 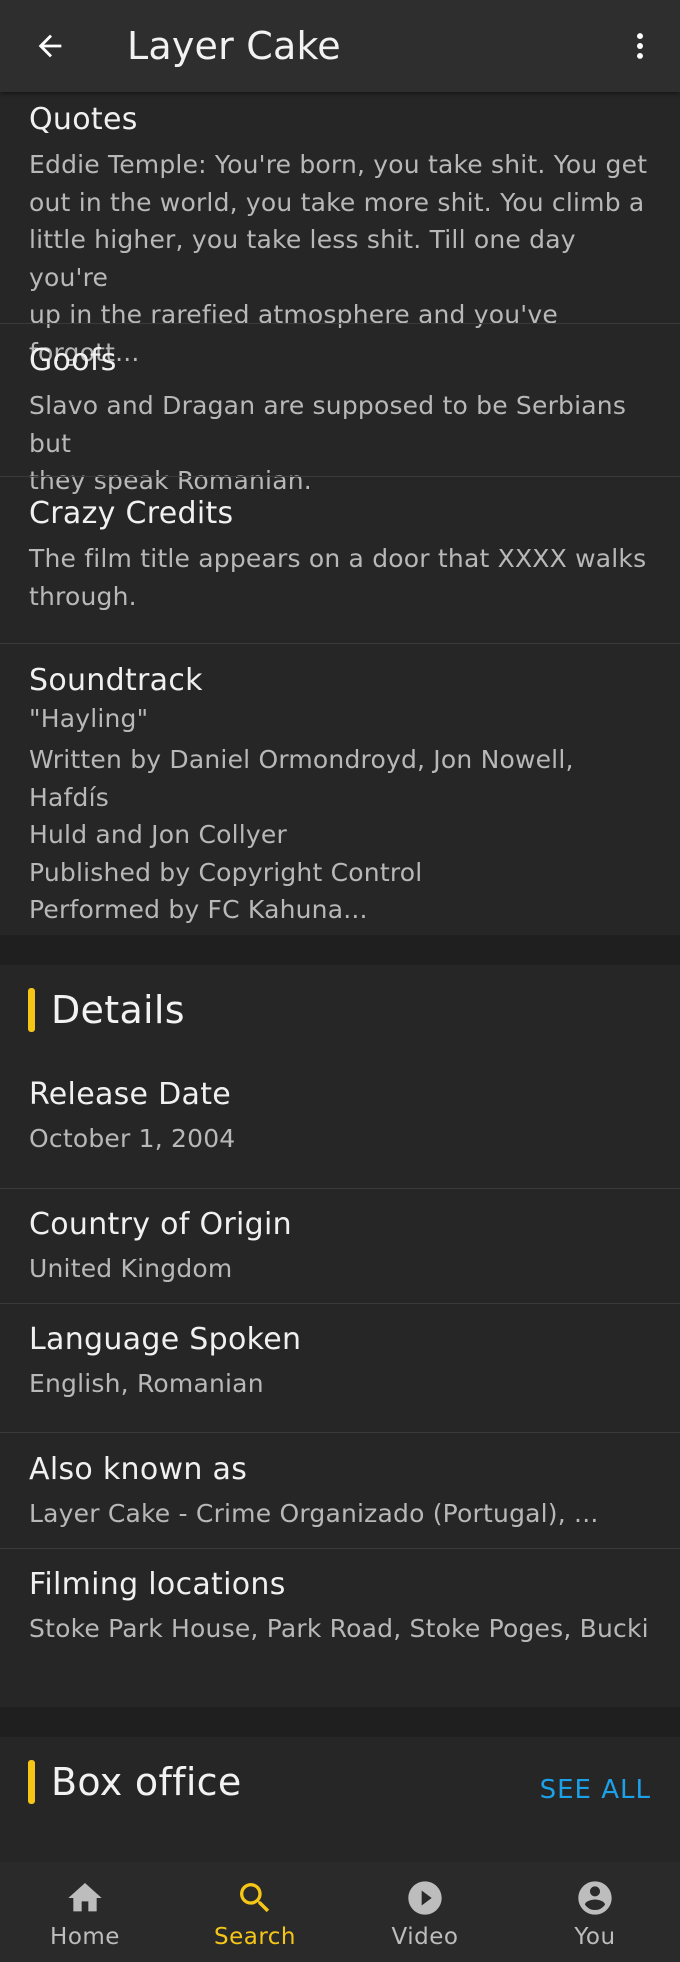 I want to click on box-office-section-header: Box office, so click(x=135, y=1782).